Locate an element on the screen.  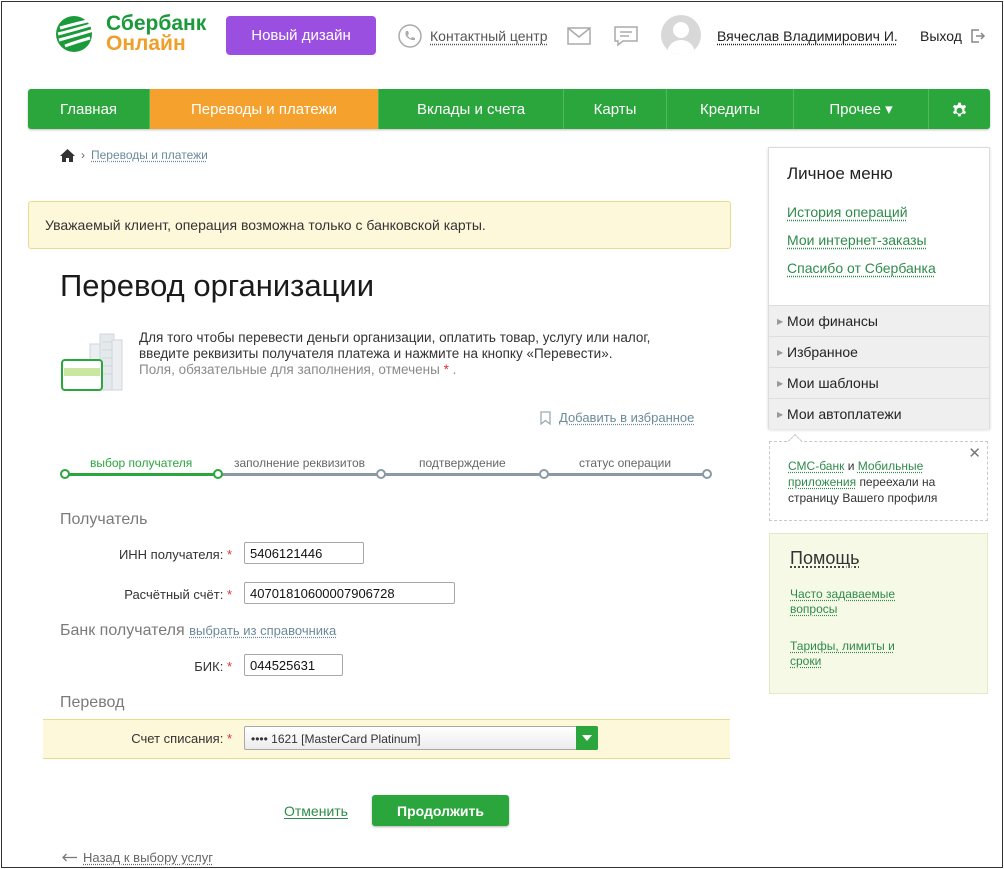
bank-section-title: Банк получателя выбрать из справочника is located at coordinates (198, 631).